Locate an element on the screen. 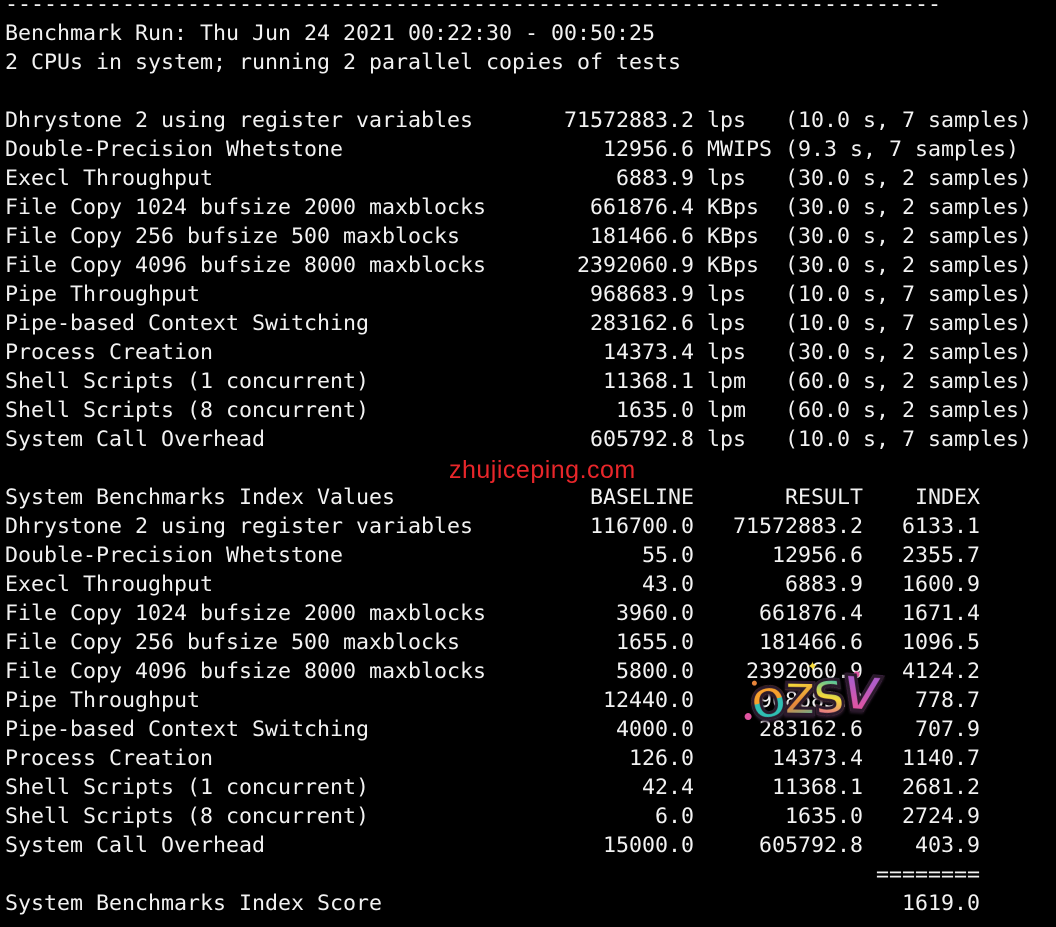 The image size is (1056, 927). terminal-line: Execl Throughput 43.0 6883.9 1600.9 is located at coordinates (493, 584).